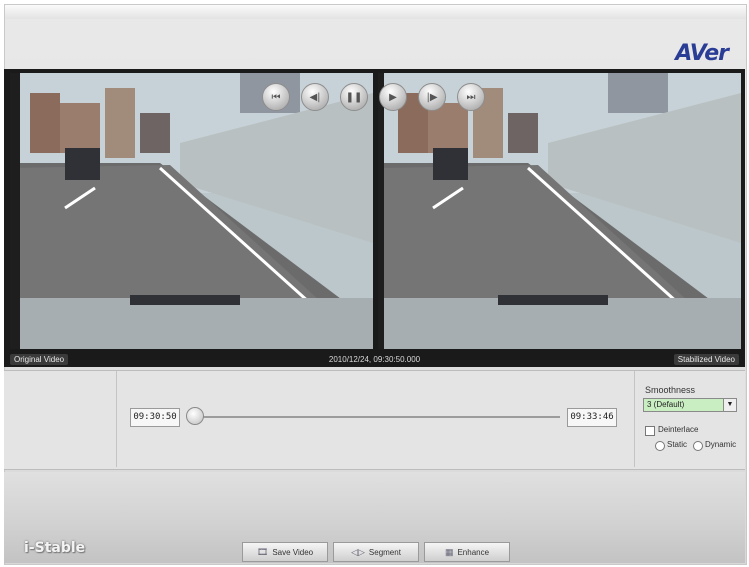 This screenshot has width=749, height=567. What do you see at coordinates (293, 552) in the screenshot?
I see `save-video-label: Save Video` at bounding box center [293, 552].